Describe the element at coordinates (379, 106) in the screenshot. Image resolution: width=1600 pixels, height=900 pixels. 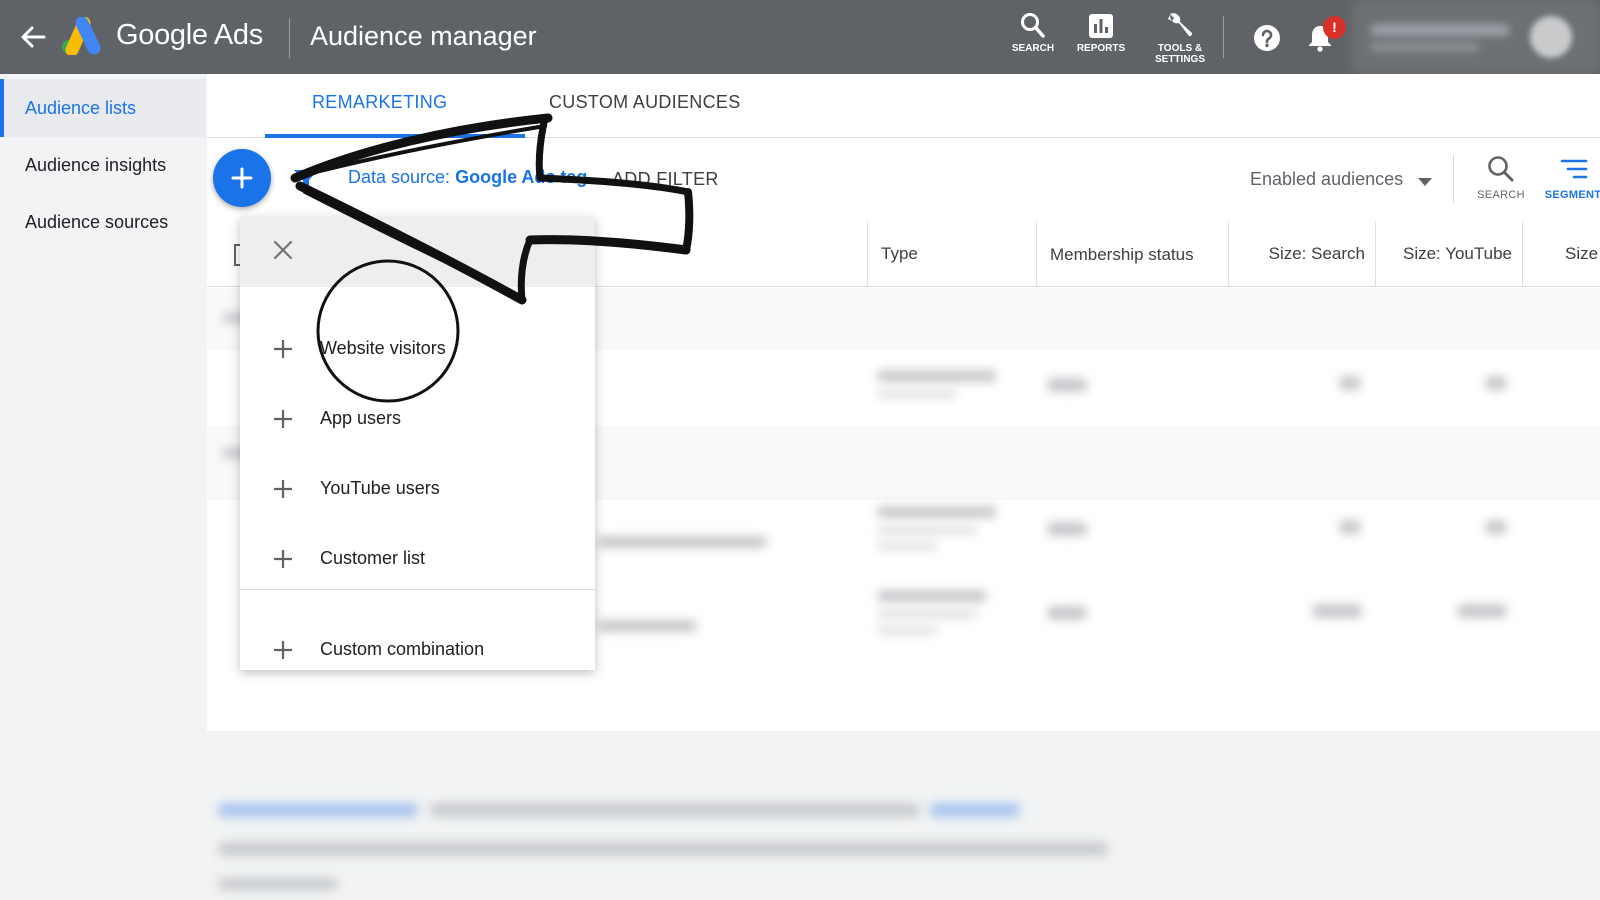
I see `tab-remarketing: REMARKETING` at that location.